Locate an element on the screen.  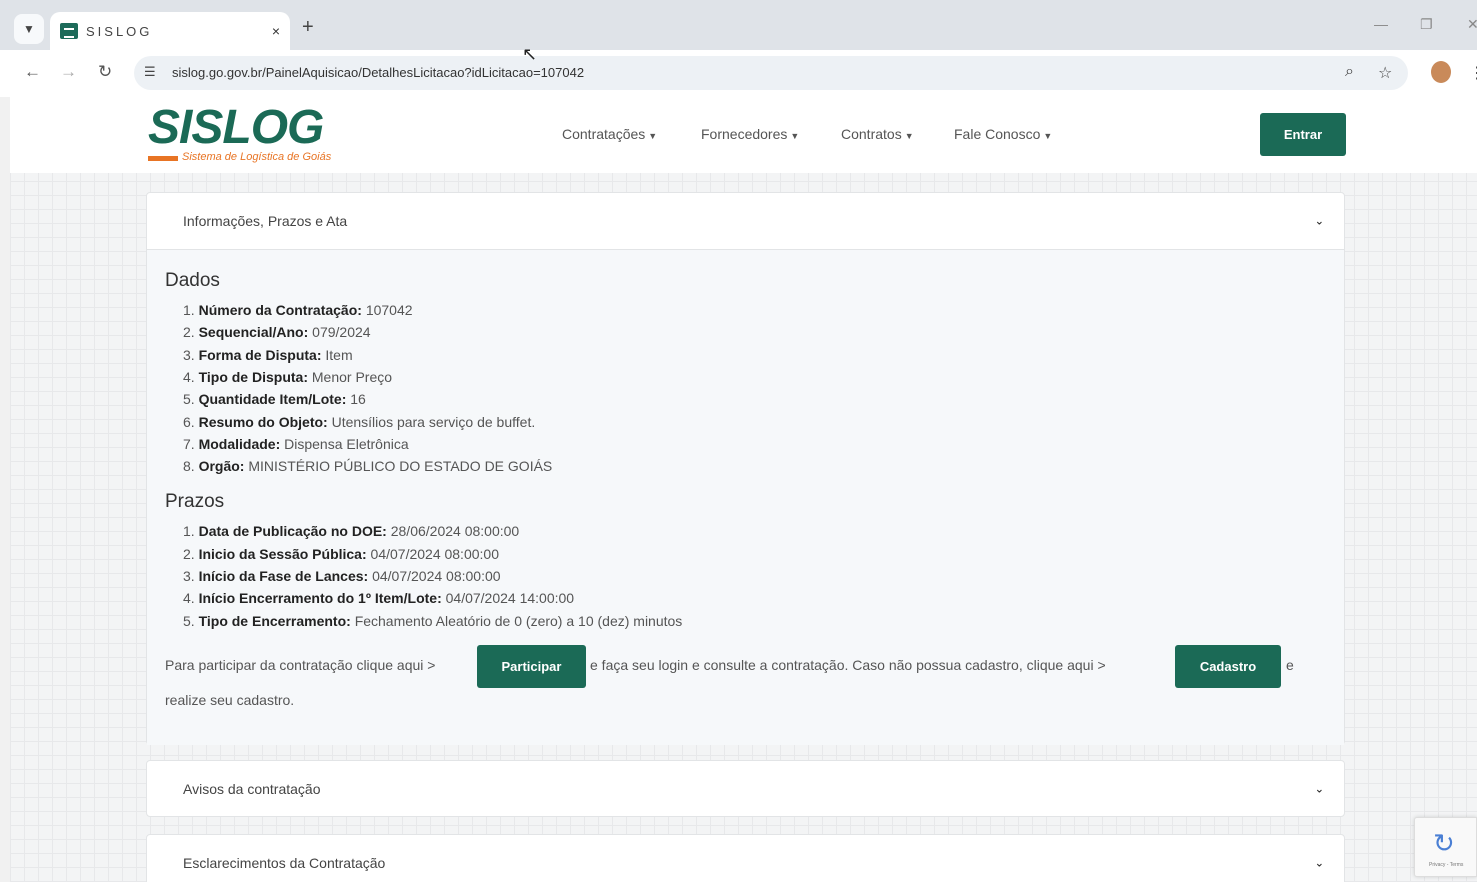
tab-search-button: ▼ is located at coordinates (29, 29).